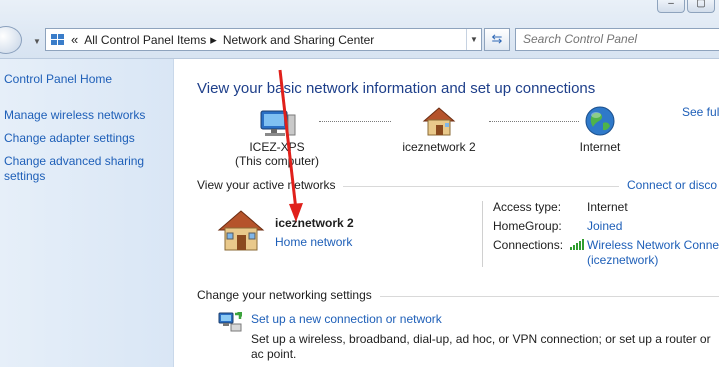 The image size is (719, 367). I want to click on network-setup-icon, so click(230, 322).